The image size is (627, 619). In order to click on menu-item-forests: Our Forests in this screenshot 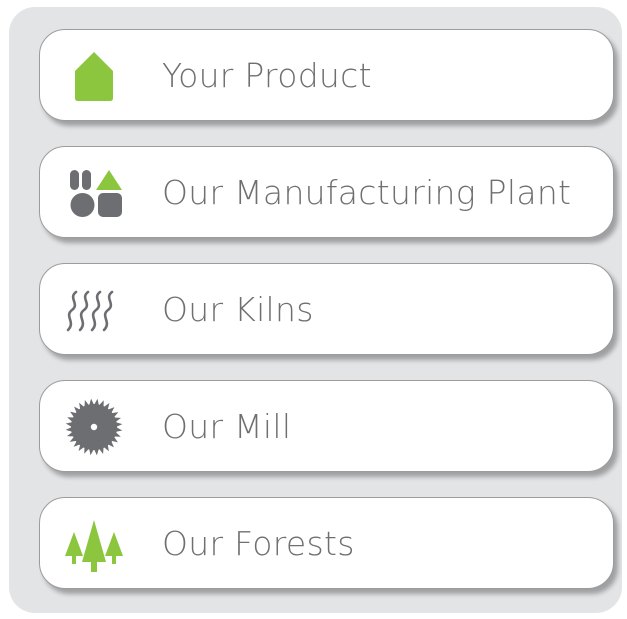, I will do `click(326, 543)`.